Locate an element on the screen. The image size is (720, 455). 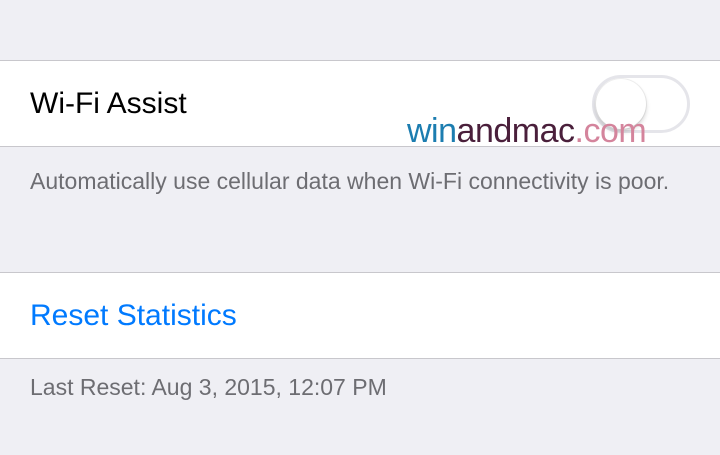
watermark-part-andmac: andmac is located at coordinates (515, 131).